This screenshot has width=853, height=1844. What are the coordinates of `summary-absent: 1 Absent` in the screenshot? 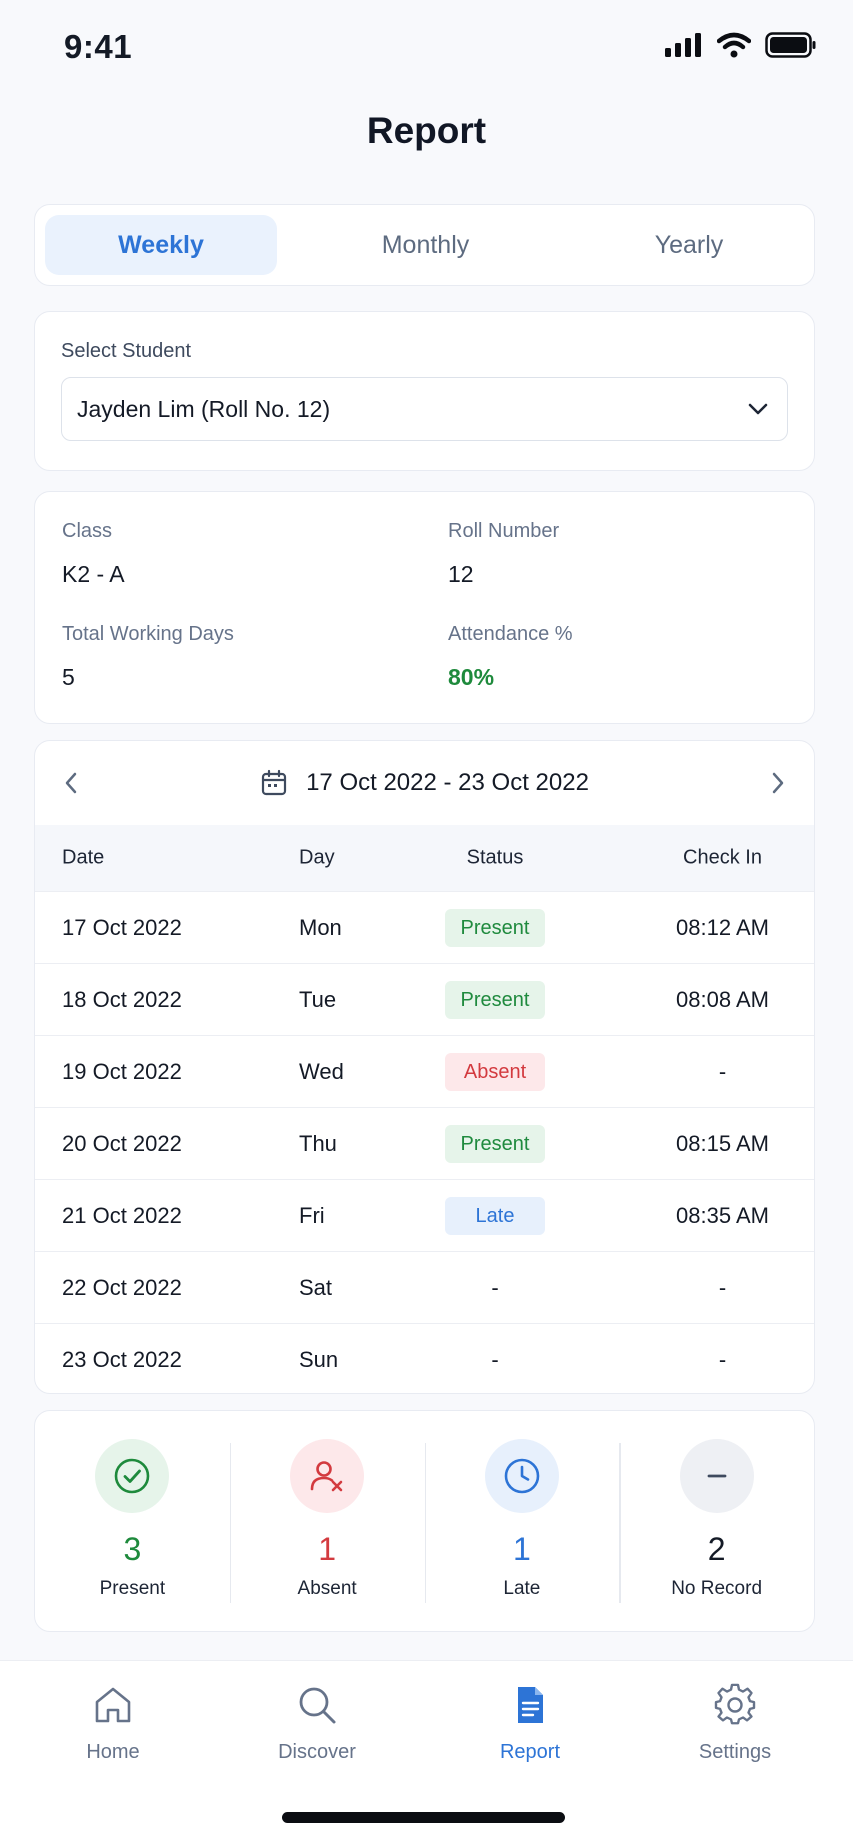 It's located at (327, 1521).